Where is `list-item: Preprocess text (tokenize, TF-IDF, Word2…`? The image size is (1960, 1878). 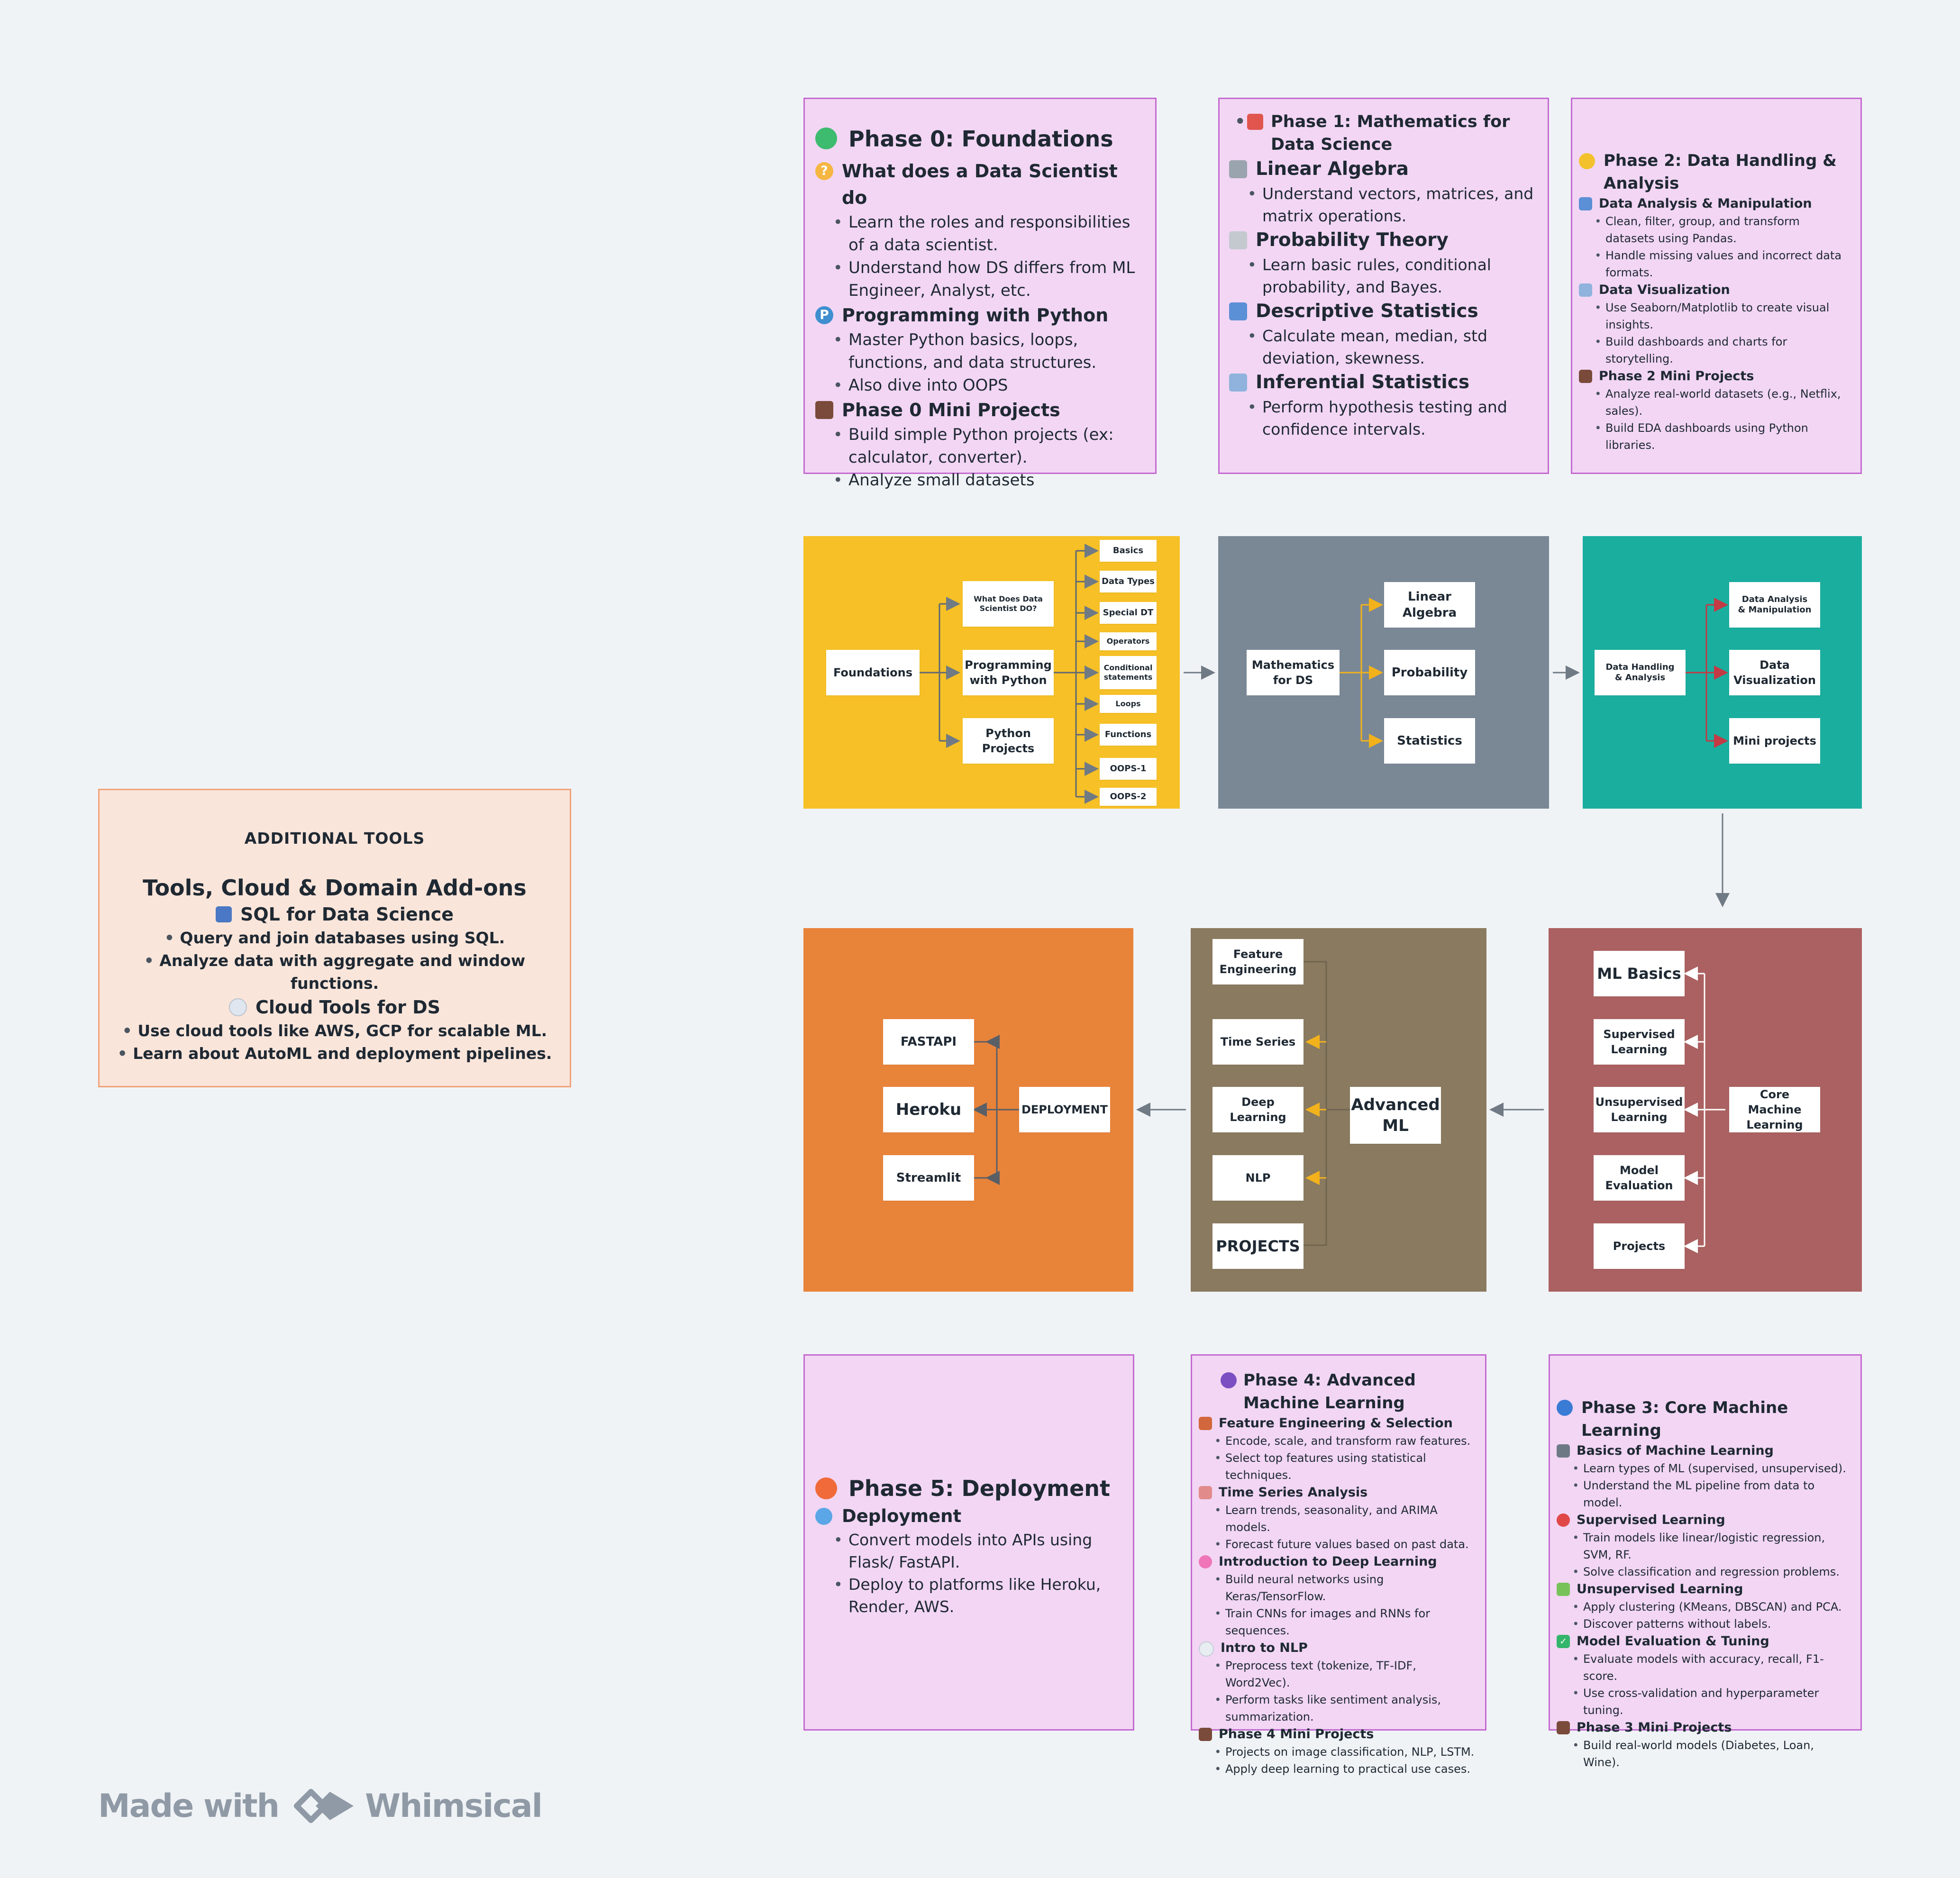
list-item: Preprocess text (tokenize, TF-IDF, Word2… is located at coordinates (1345, 1674).